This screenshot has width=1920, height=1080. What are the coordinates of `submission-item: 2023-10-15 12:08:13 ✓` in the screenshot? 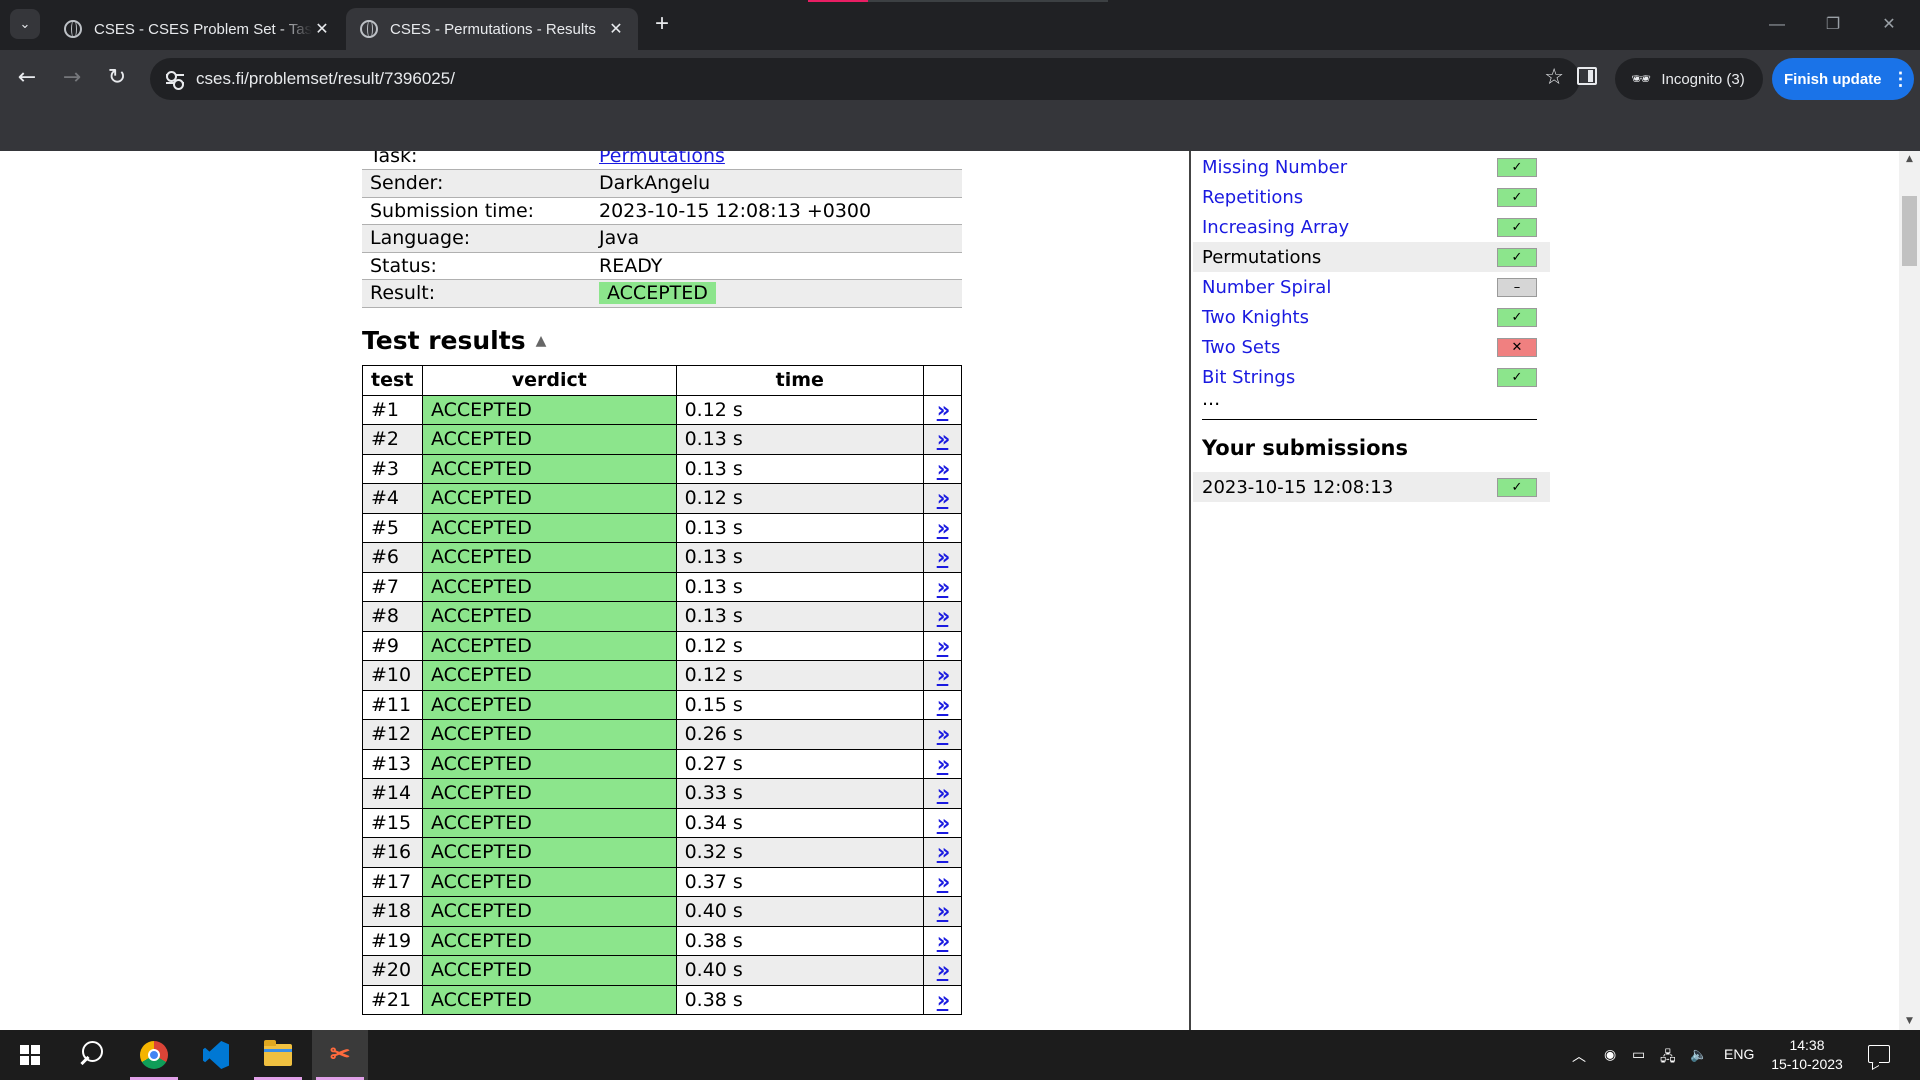 It's located at (1371, 487).